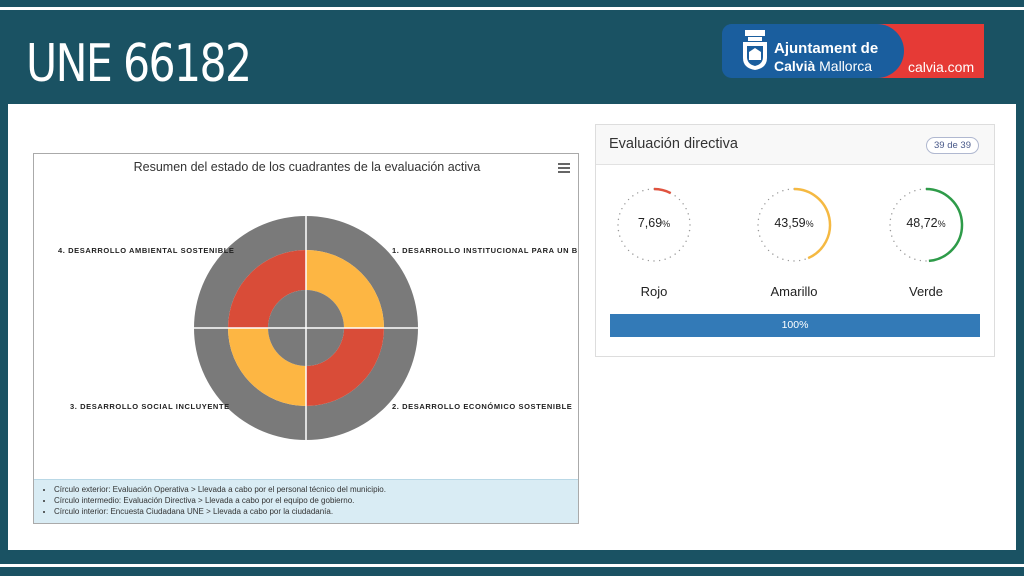  Describe the element at coordinates (512, 8) in the screenshot. I see `top-divider` at that location.